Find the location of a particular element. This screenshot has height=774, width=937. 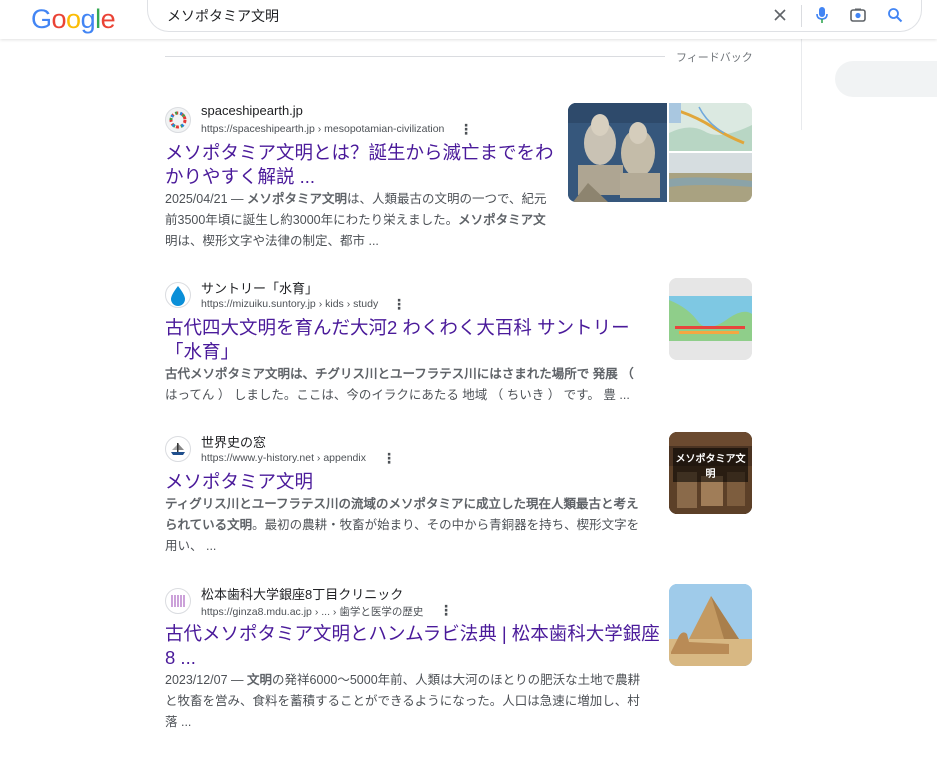

search-icon is located at coordinates (895, 15).